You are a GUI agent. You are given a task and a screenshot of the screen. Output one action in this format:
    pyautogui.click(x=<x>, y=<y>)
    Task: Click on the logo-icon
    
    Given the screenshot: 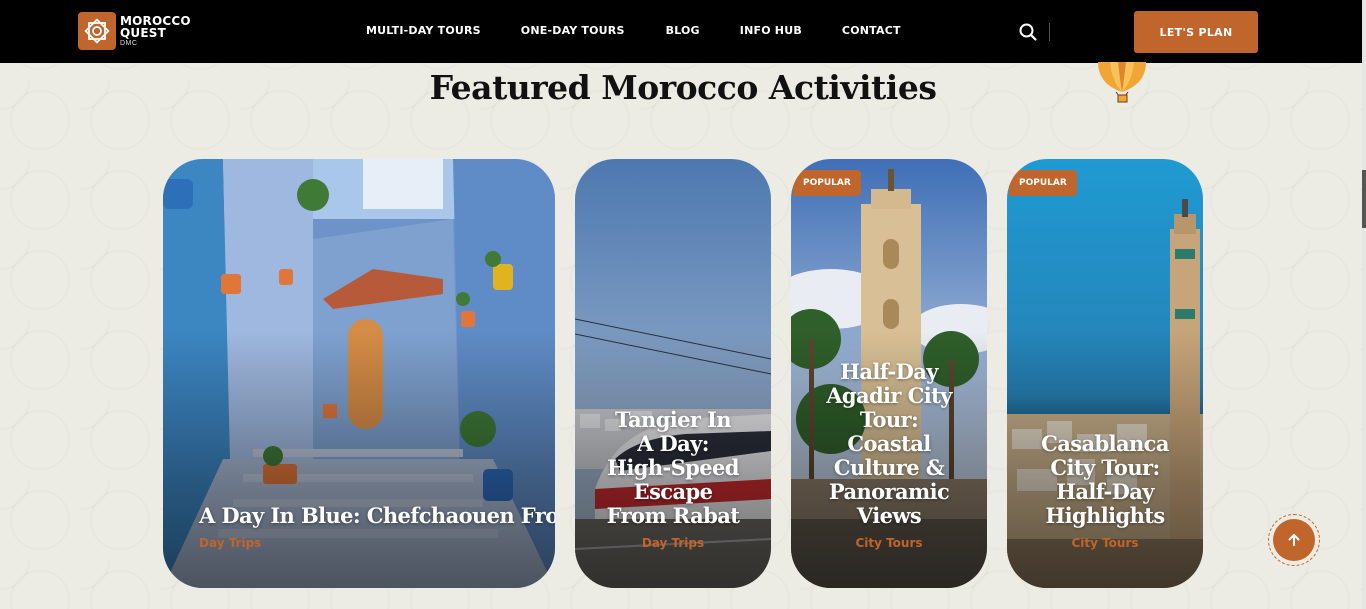 What is the action you would take?
    pyautogui.click(x=97, y=31)
    